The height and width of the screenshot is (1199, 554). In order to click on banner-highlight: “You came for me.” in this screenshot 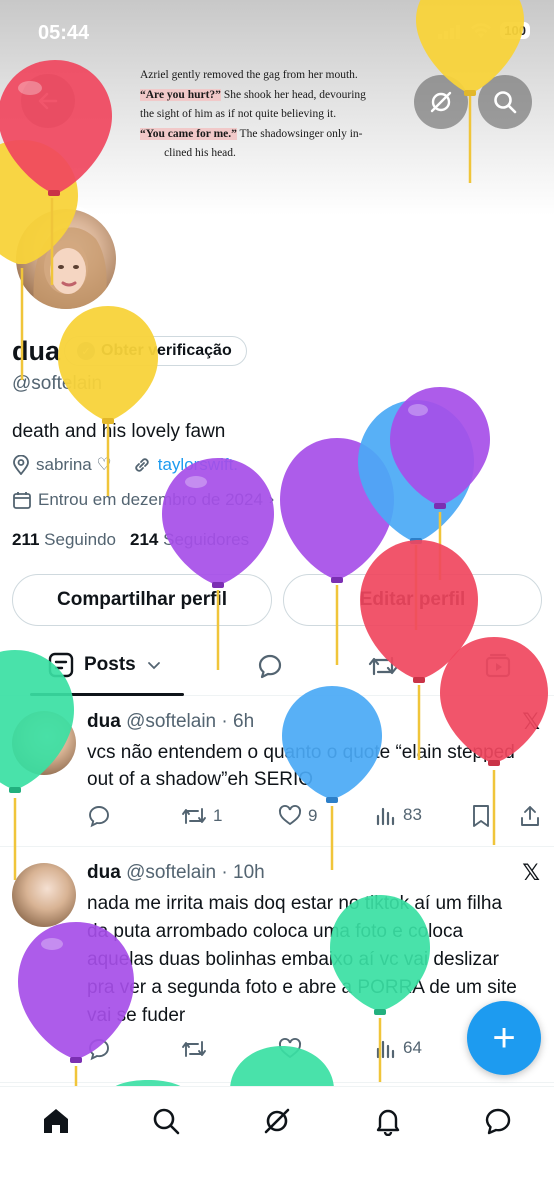, I will do `click(188, 133)`.